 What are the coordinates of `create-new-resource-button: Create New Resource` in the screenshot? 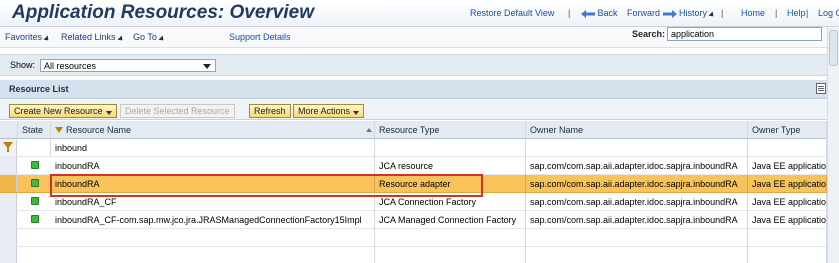 It's located at (63, 111).